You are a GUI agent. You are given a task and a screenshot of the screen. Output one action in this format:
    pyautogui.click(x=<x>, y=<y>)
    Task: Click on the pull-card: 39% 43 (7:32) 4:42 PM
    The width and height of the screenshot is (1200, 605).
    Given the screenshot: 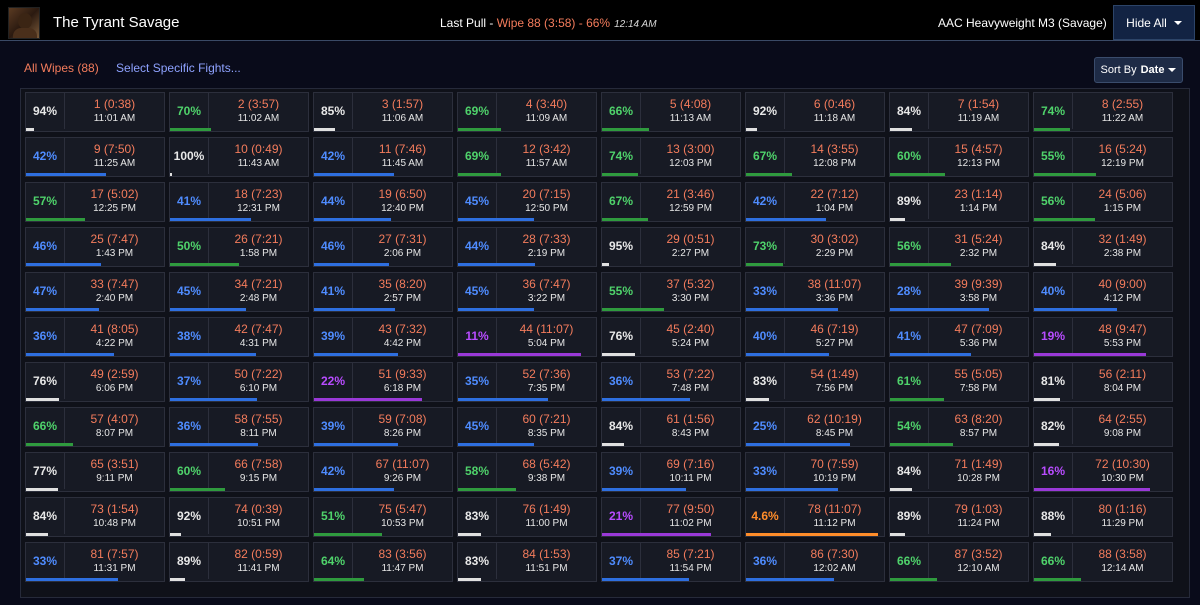 What is the action you would take?
    pyautogui.click(x=383, y=337)
    